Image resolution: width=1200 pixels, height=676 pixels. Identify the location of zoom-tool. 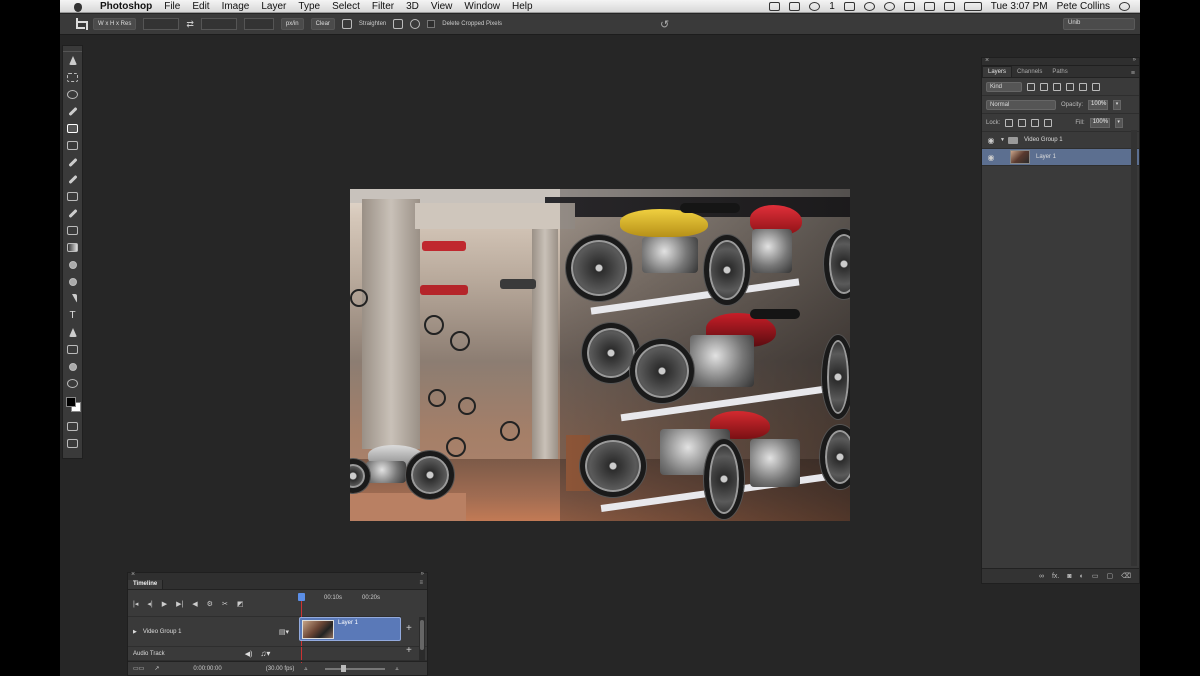
(72, 383).